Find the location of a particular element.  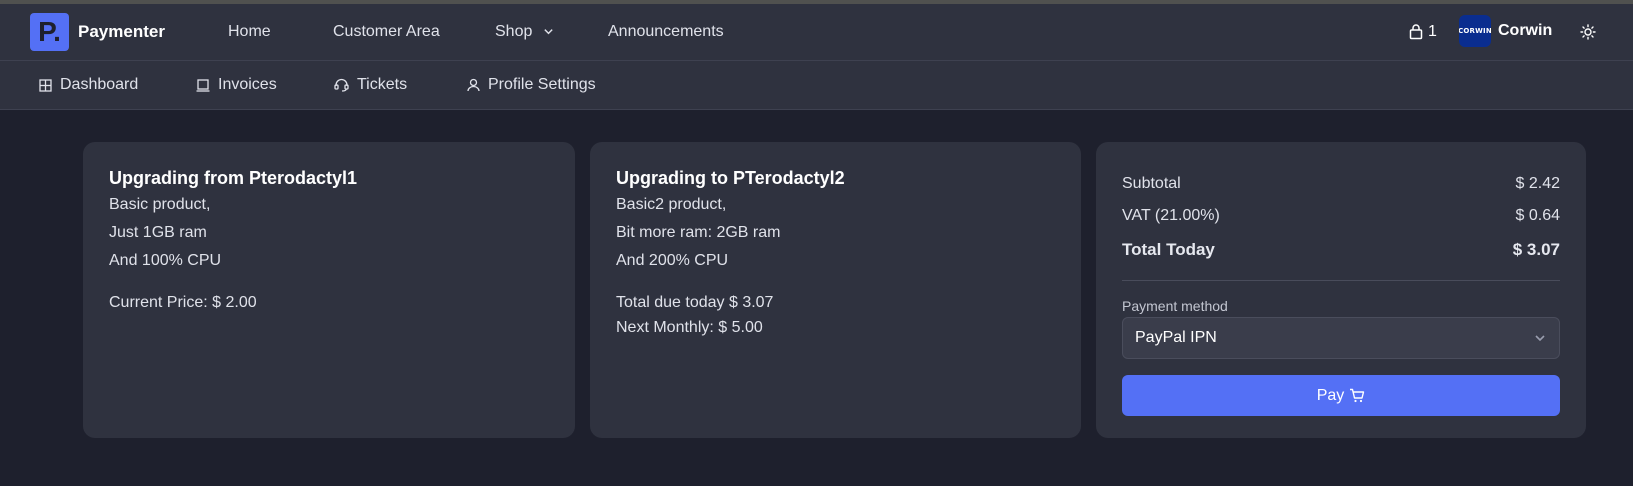

subnav-tickets: Tickets is located at coordinates (370, 85).